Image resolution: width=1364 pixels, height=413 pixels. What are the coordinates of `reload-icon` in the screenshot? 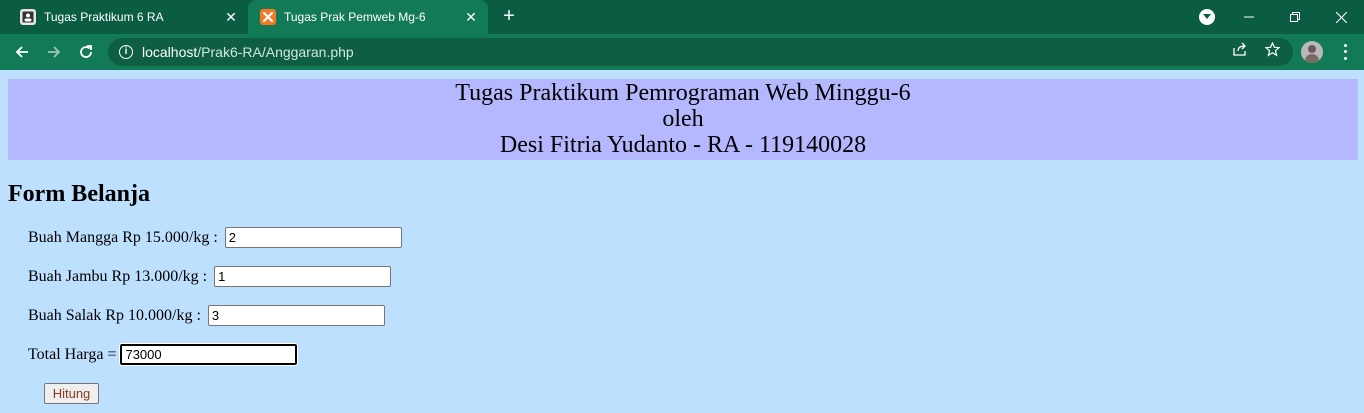 It's located at (86, 52).